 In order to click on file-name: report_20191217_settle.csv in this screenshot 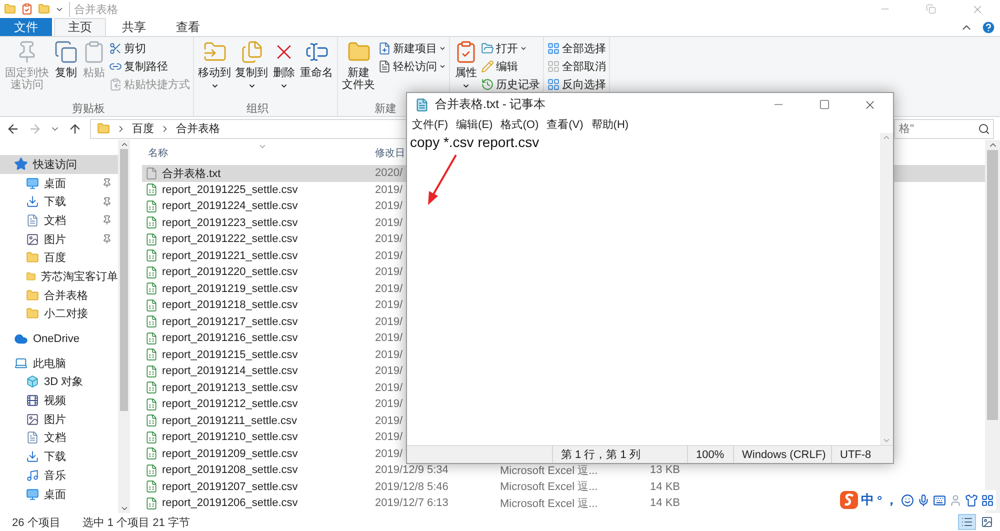, I will do `click(230, 322)`.